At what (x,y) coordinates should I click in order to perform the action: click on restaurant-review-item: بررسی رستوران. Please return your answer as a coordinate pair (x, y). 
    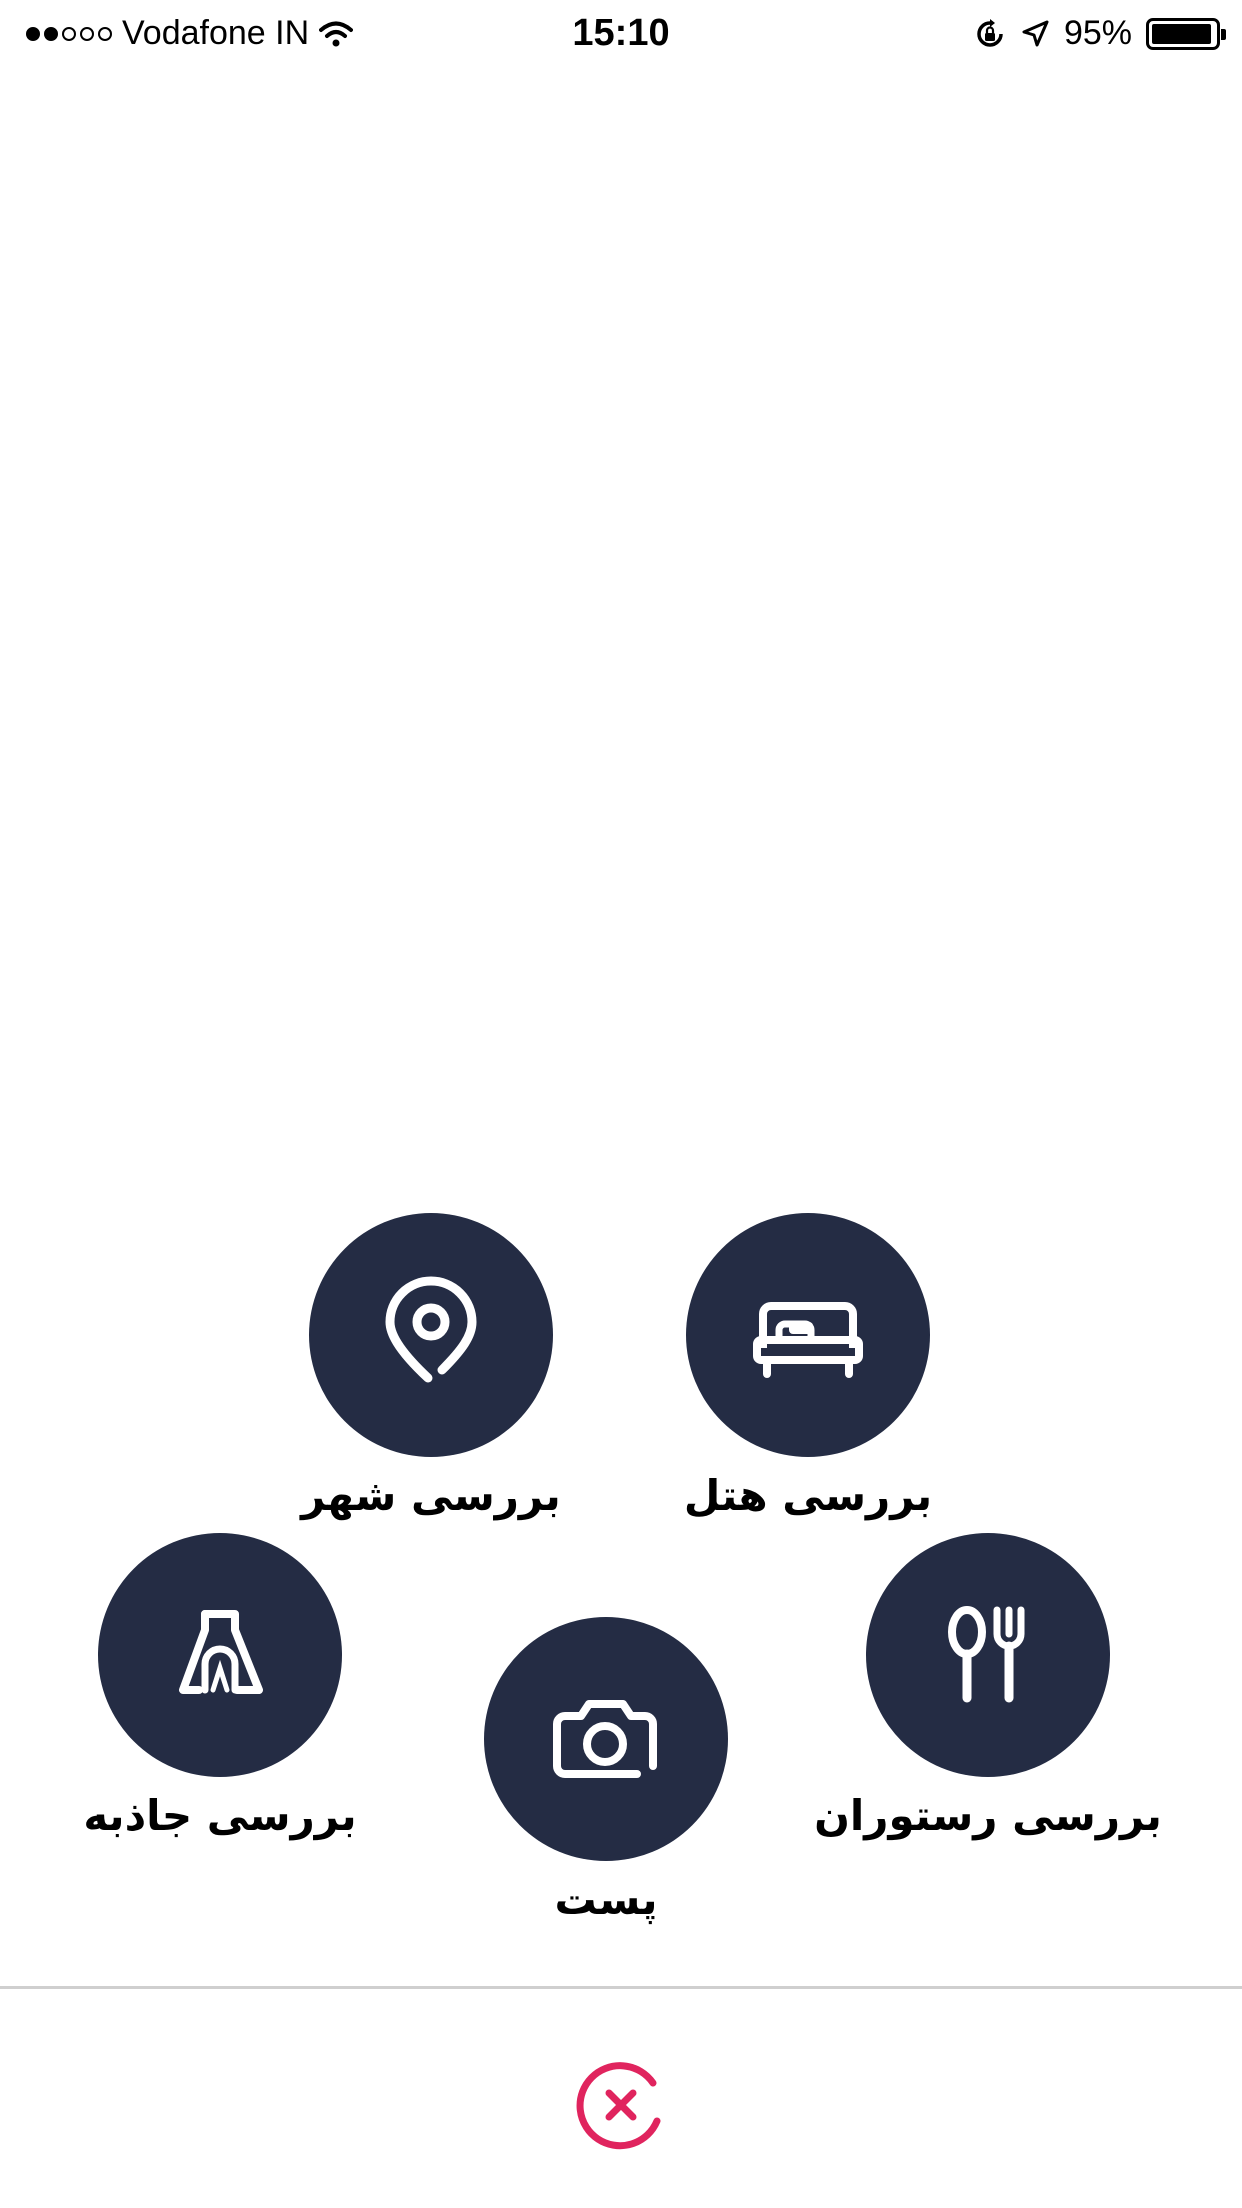
    Looking at the image, I should click on (988, 1686).